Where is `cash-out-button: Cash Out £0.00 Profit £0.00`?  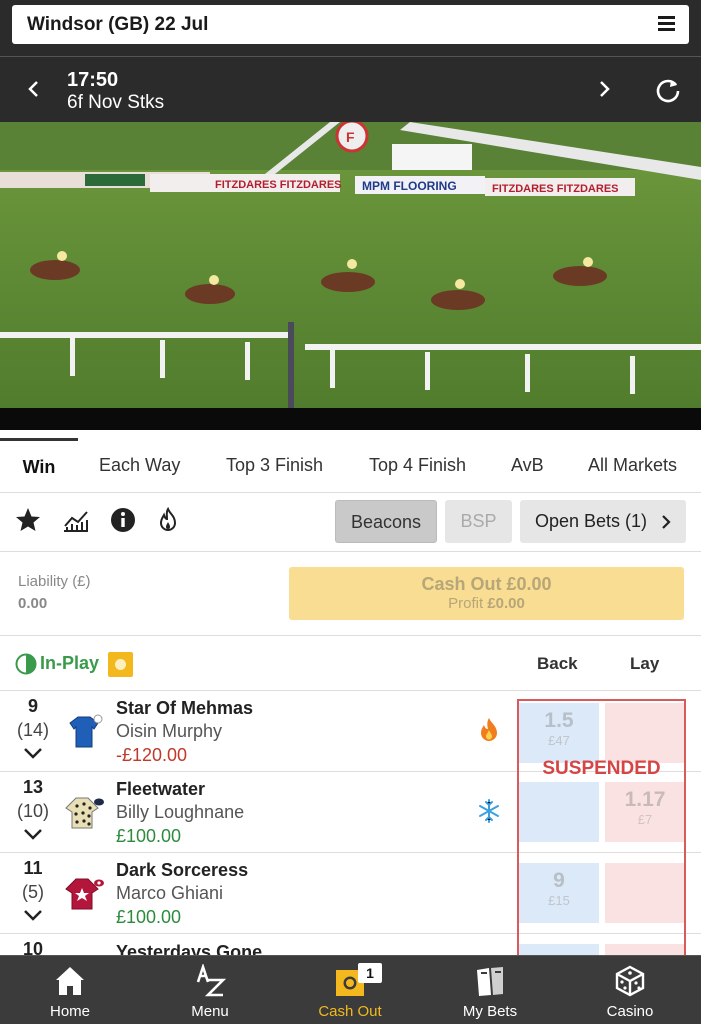
cash-out-button: Cash Out £0.00 Profit £0.00 is located at coordinates (486, 593).